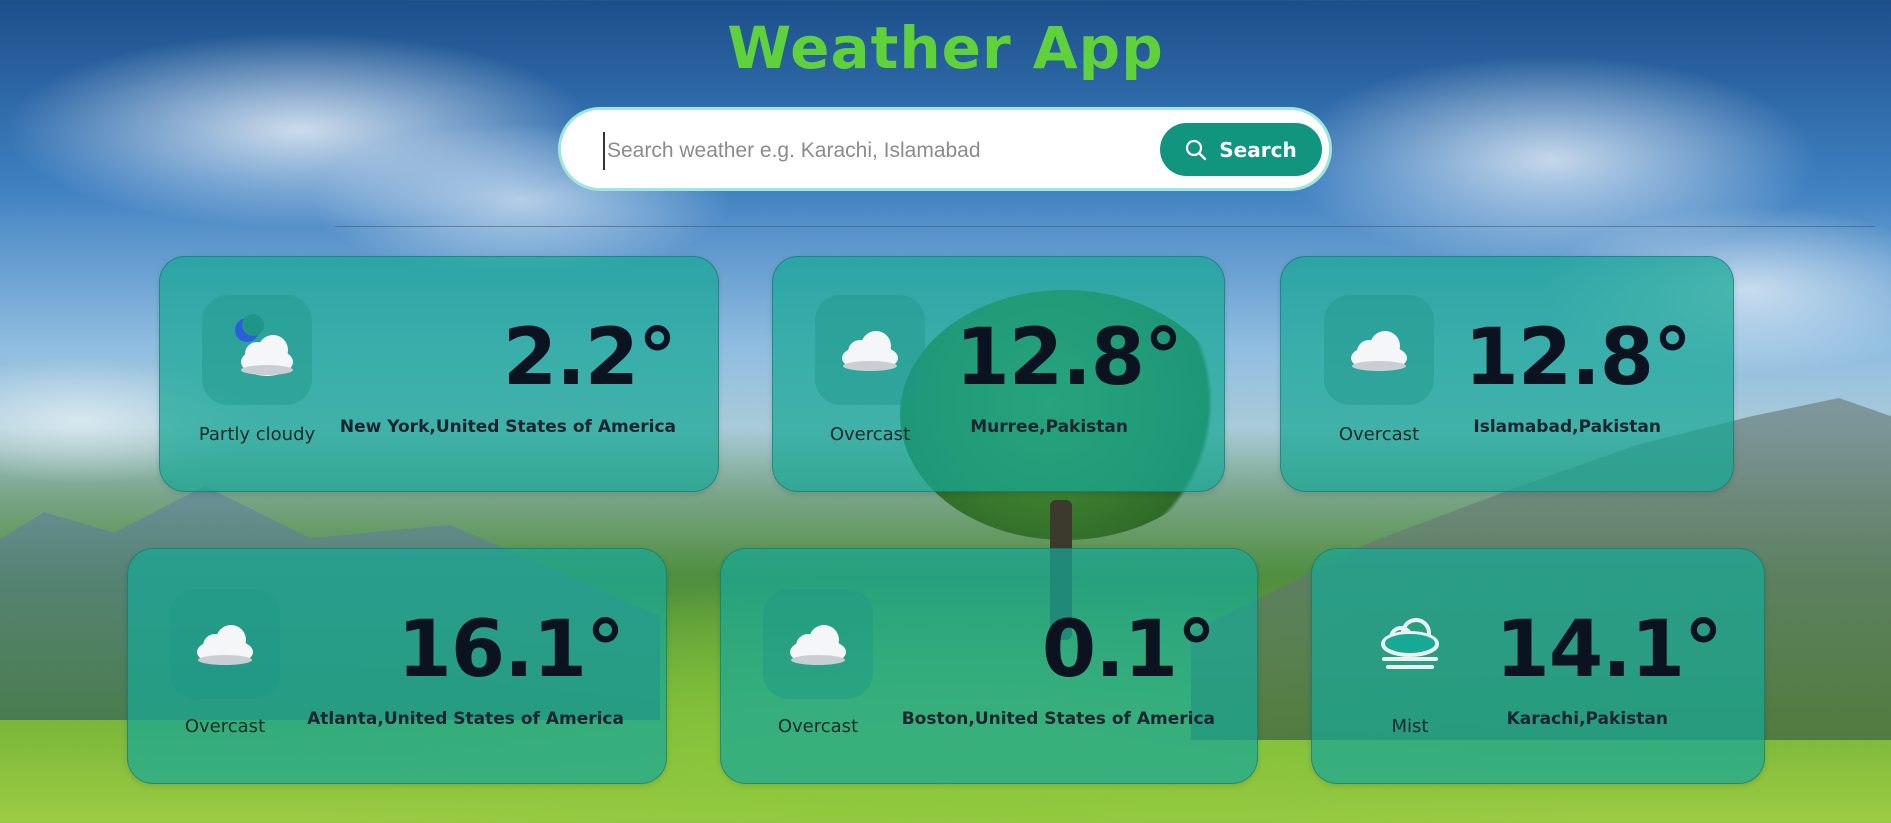 This screenshot has height=823, width=1891. I want to click on search-button: Search, so click(1241, 149).